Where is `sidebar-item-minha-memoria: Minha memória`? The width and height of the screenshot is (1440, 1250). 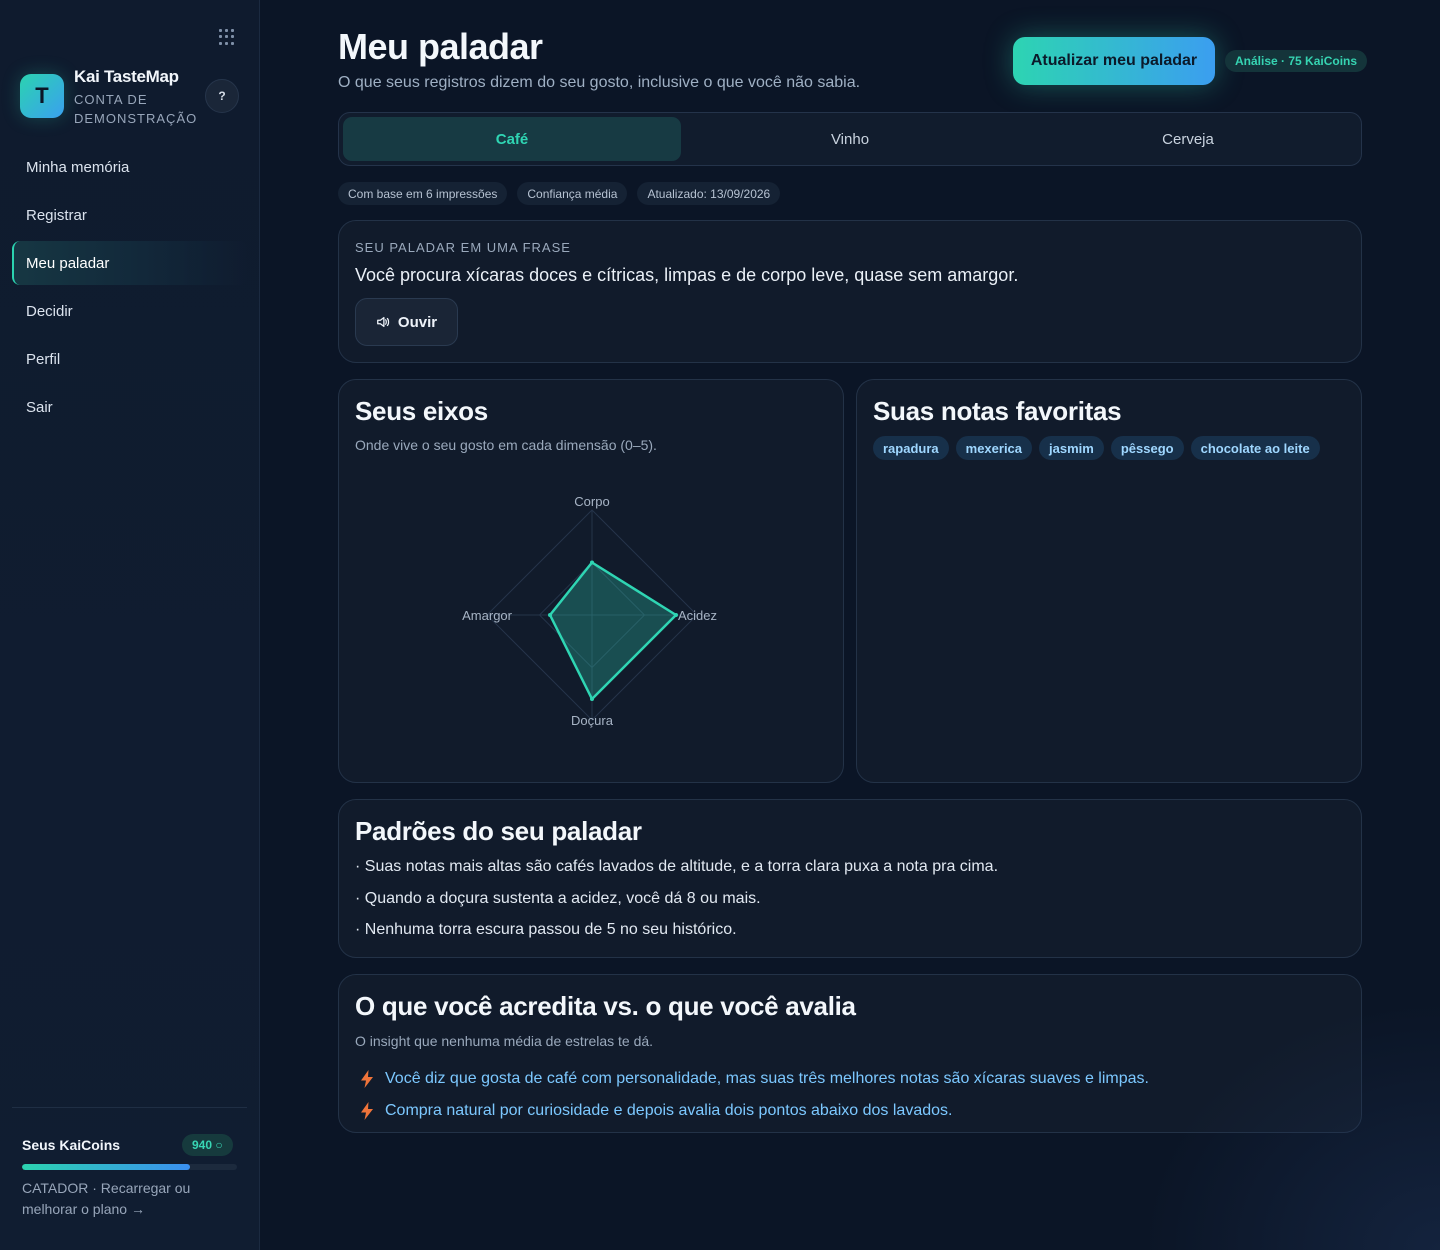
sidebar-item-minha-memoria: Minha memória is located at coordinates (130, 167).